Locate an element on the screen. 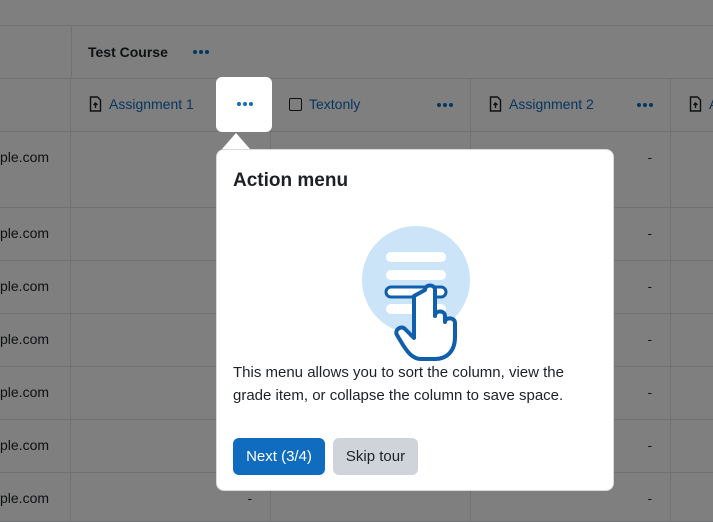  tour-title: Action menu is located at coordinates (291, 180).